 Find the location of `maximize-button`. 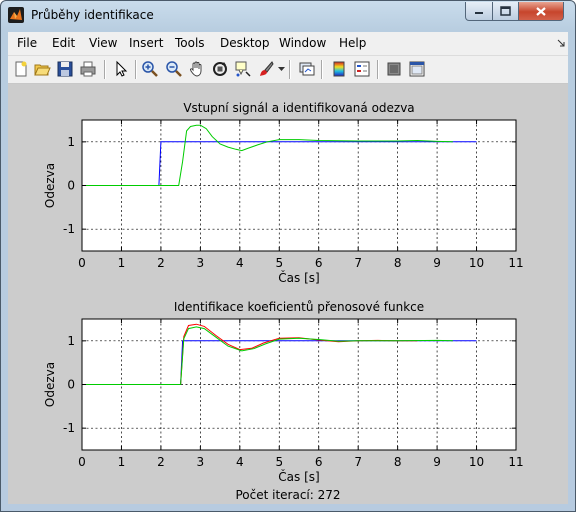

maximize-button is located at coordinates (505, 11).